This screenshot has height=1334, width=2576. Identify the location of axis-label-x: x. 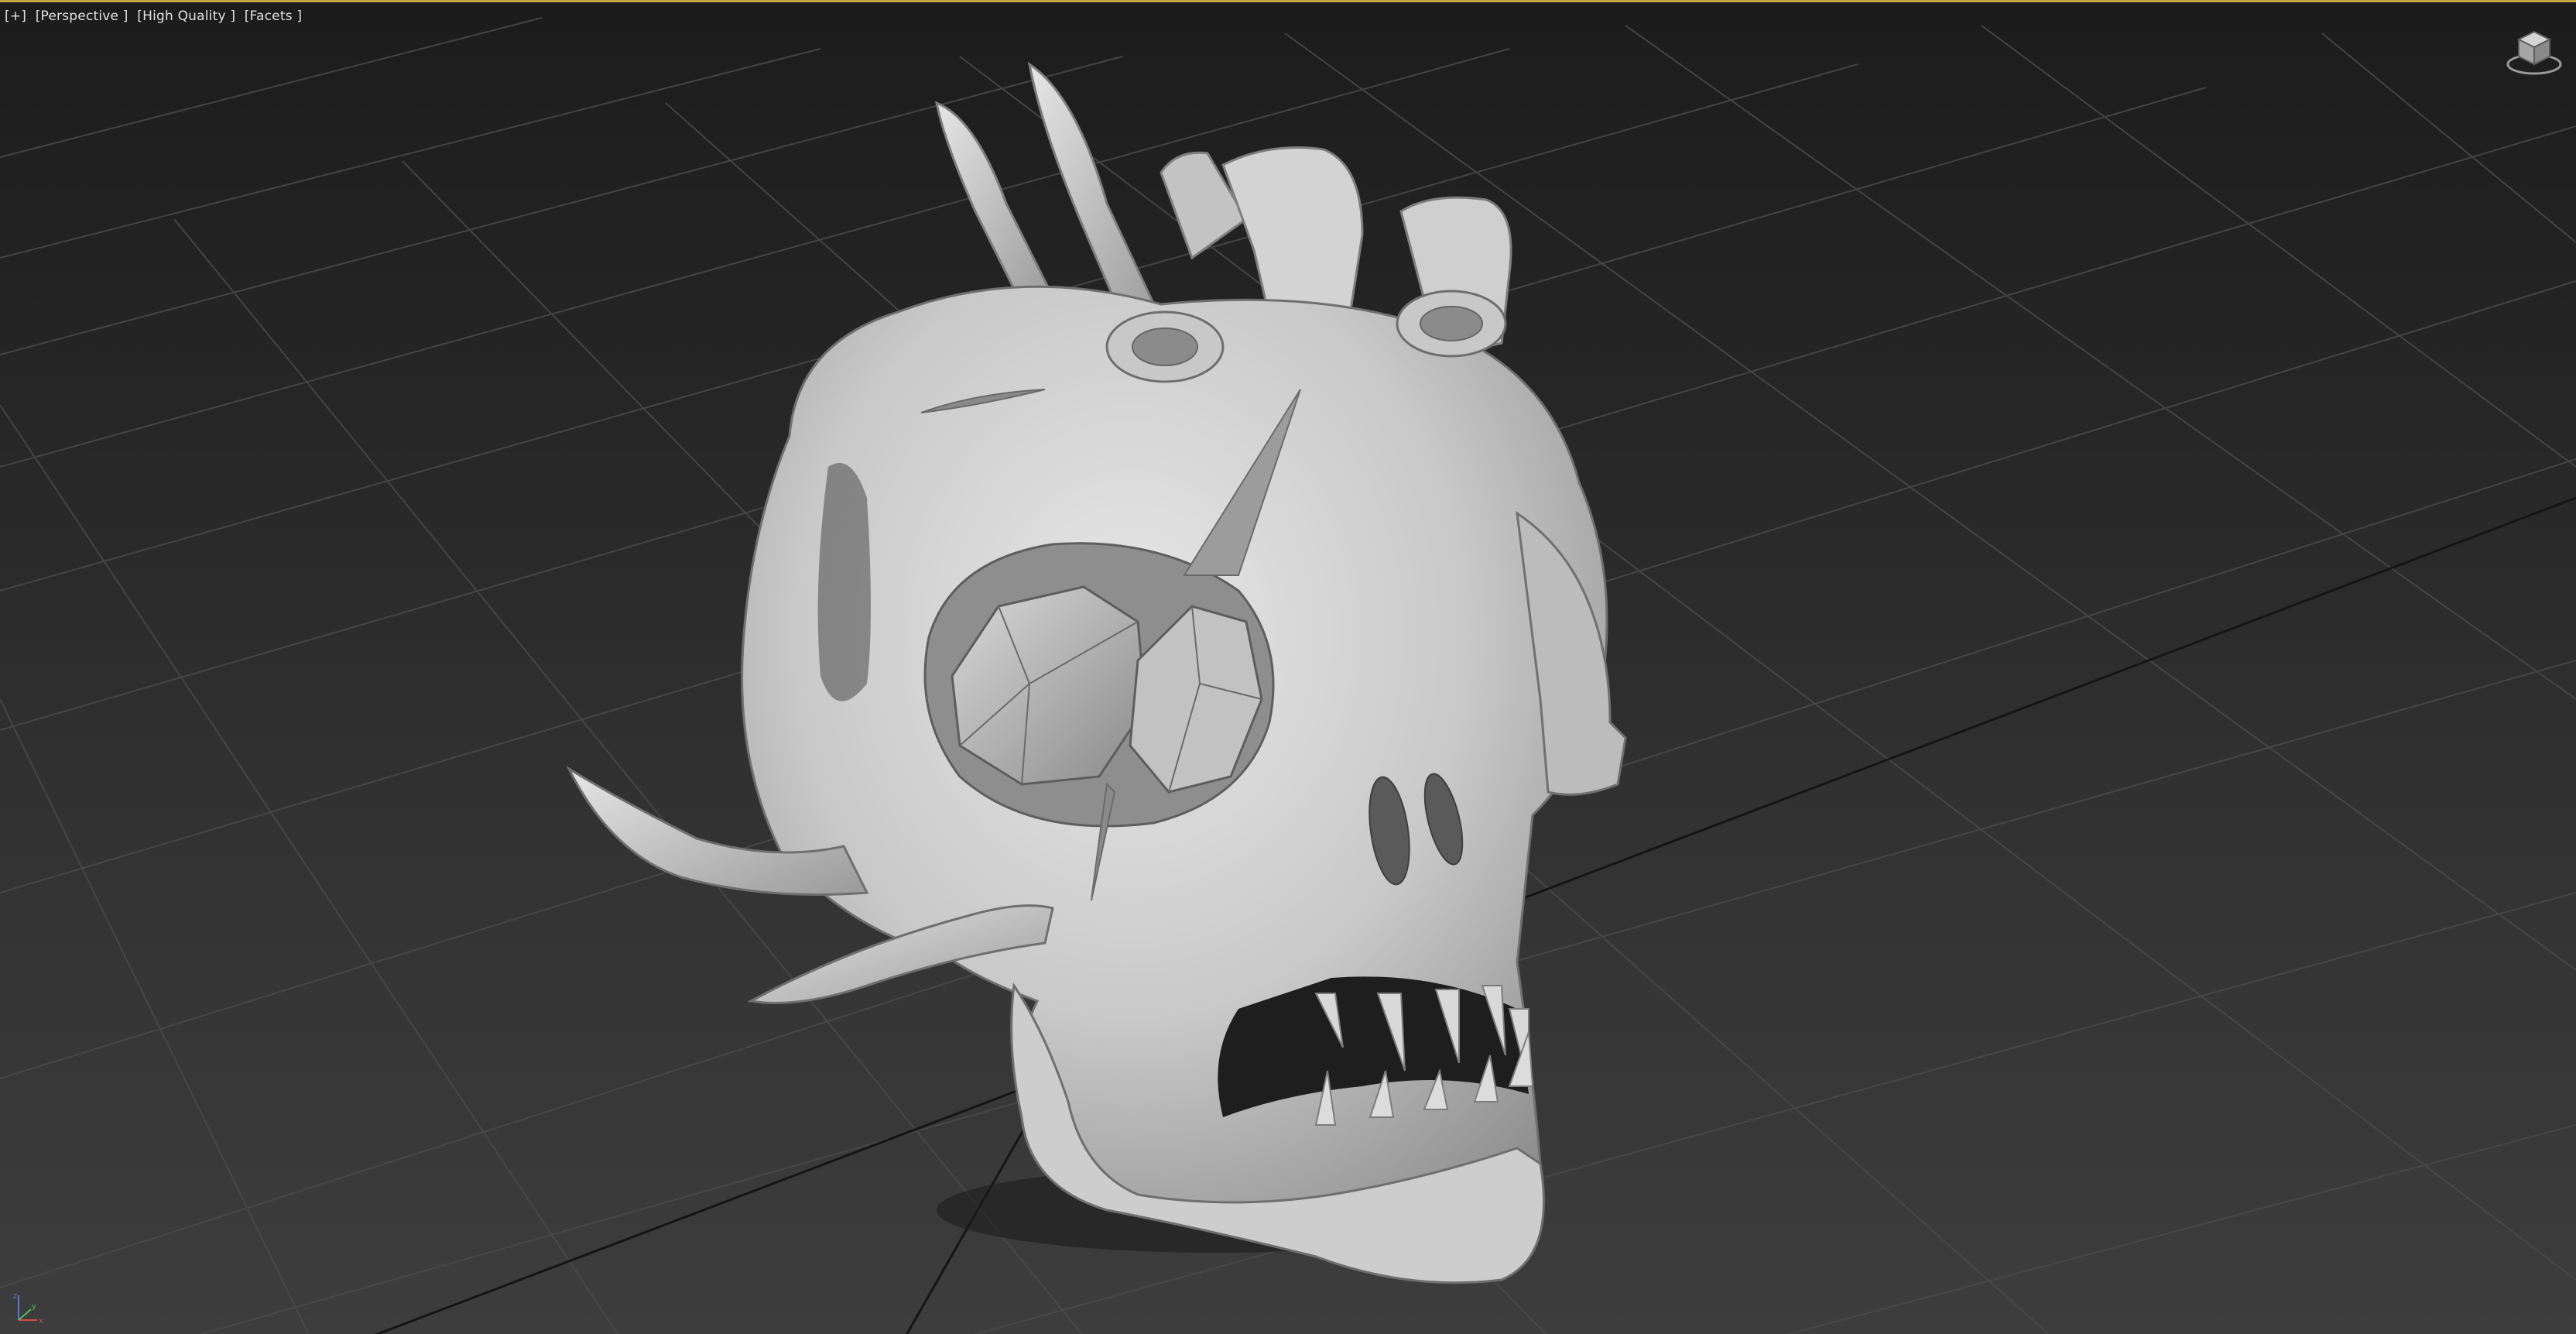
(41, 1321).